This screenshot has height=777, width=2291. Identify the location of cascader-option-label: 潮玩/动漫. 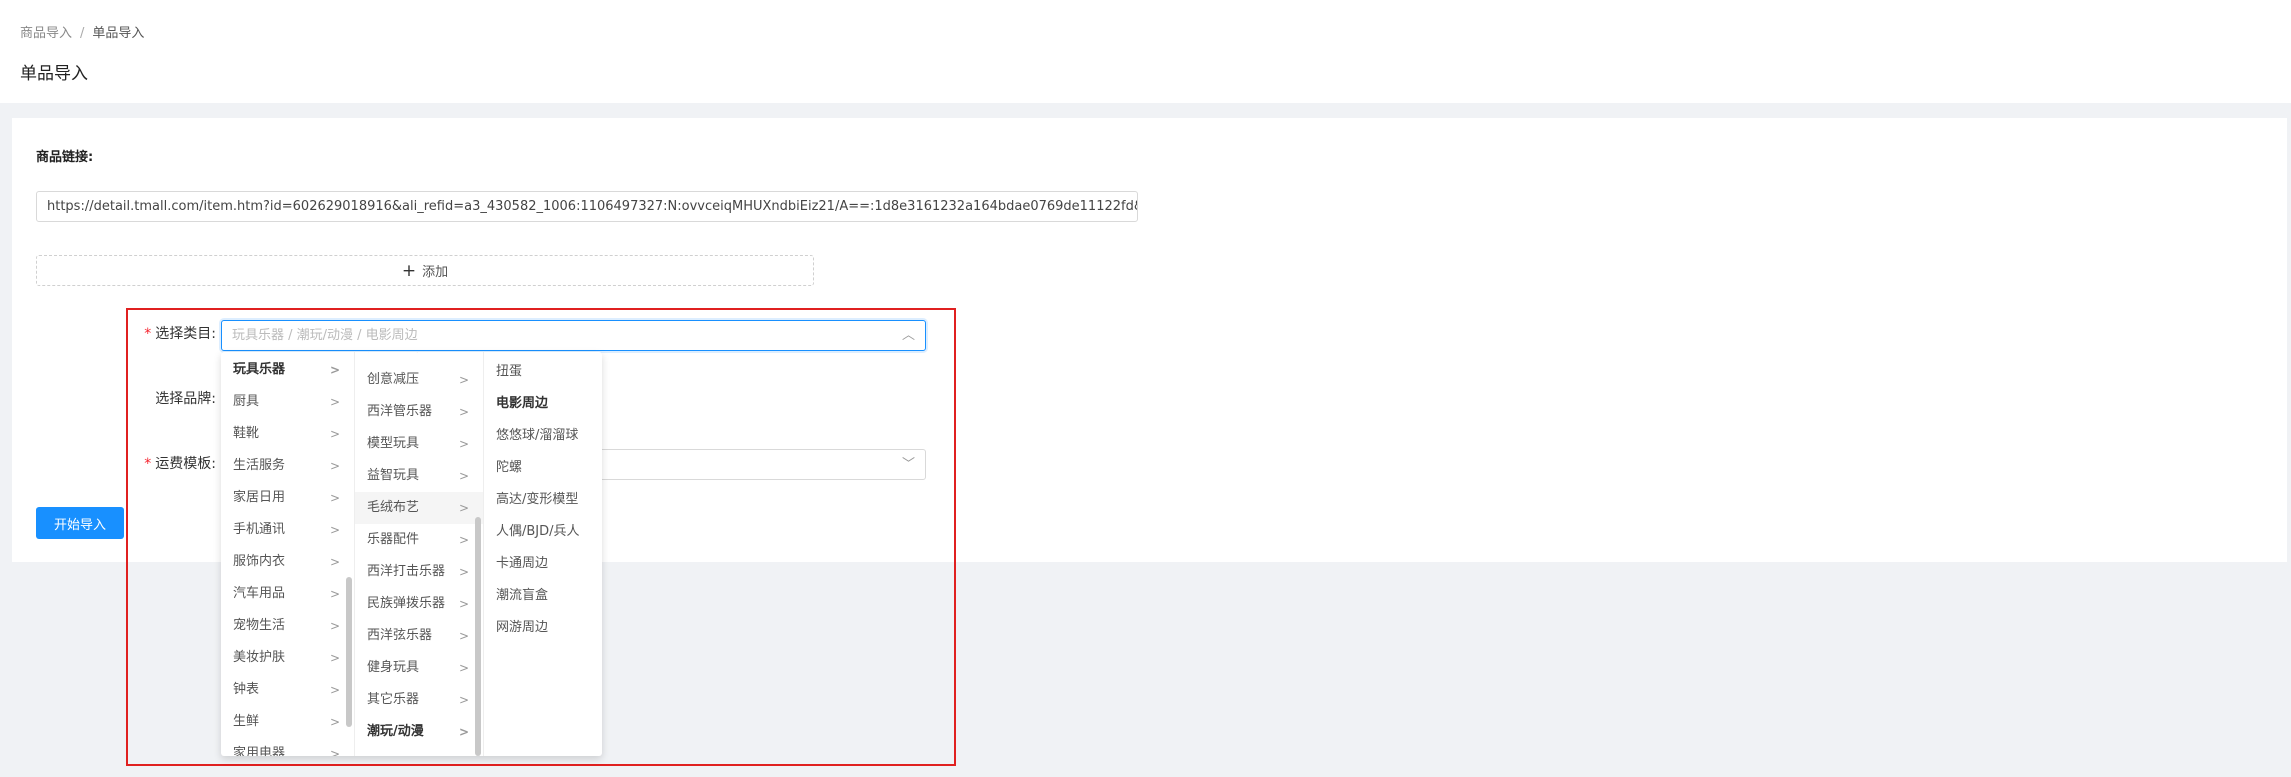
(395, 731).